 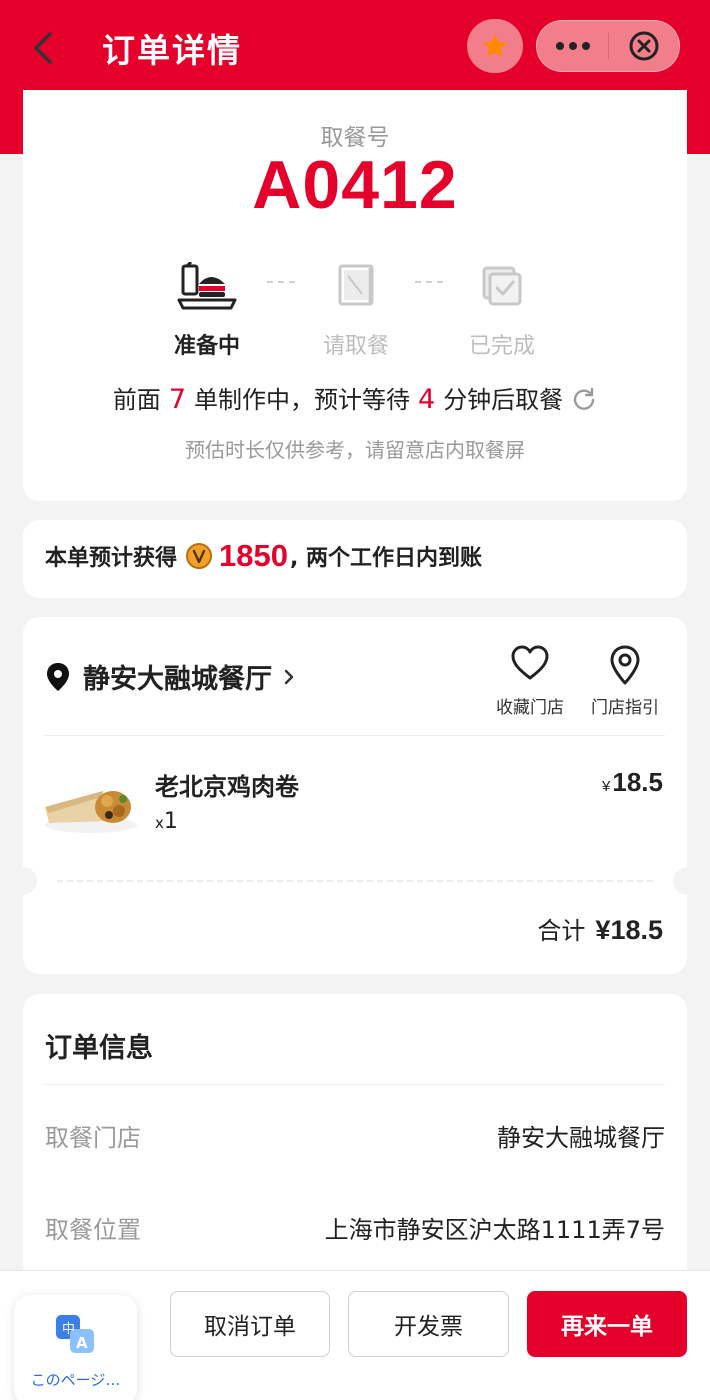 I want to click on pickup-number: A0412, so click(x=355, y=185).